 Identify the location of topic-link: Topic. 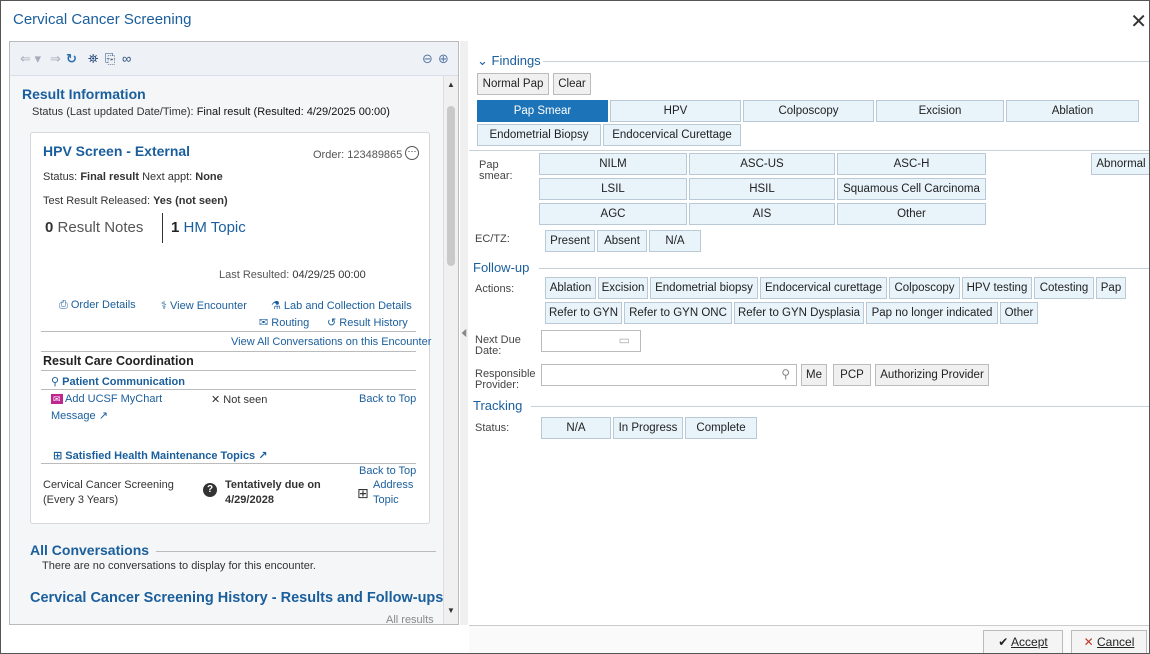
(386, 500).